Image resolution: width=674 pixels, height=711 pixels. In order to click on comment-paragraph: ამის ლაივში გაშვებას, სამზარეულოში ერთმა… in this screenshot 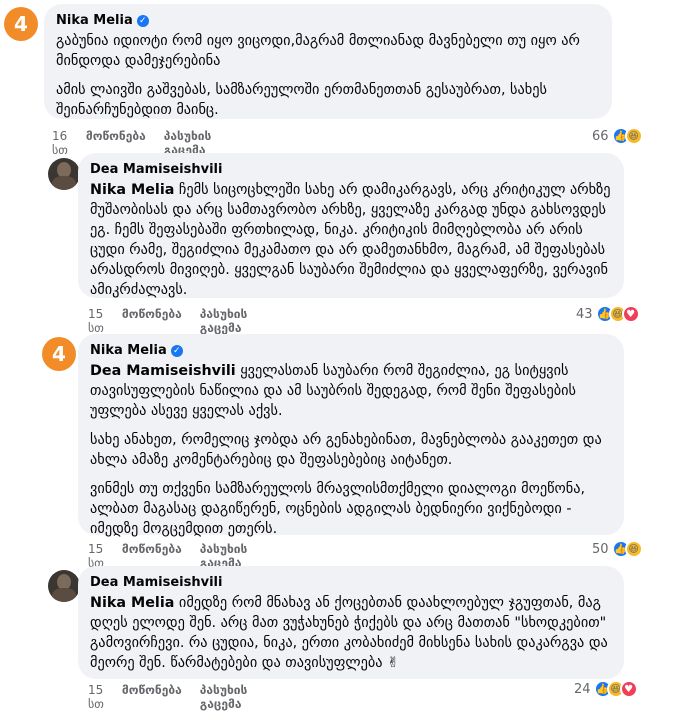, I will do `click(301, 100)`.